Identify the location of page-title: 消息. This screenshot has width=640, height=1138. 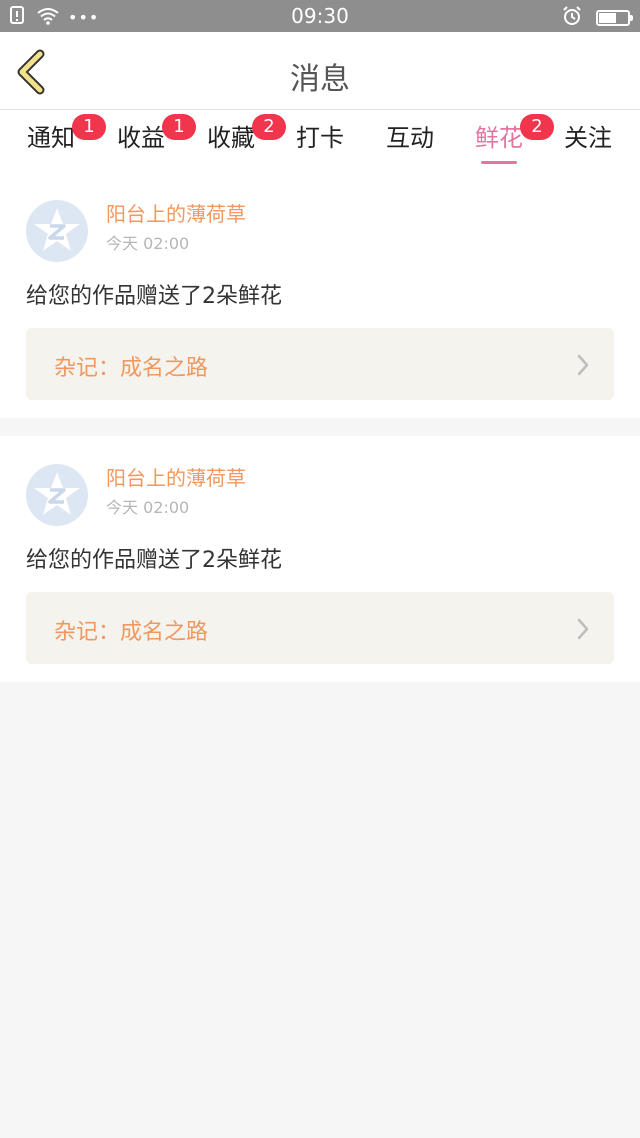
(320, 79).